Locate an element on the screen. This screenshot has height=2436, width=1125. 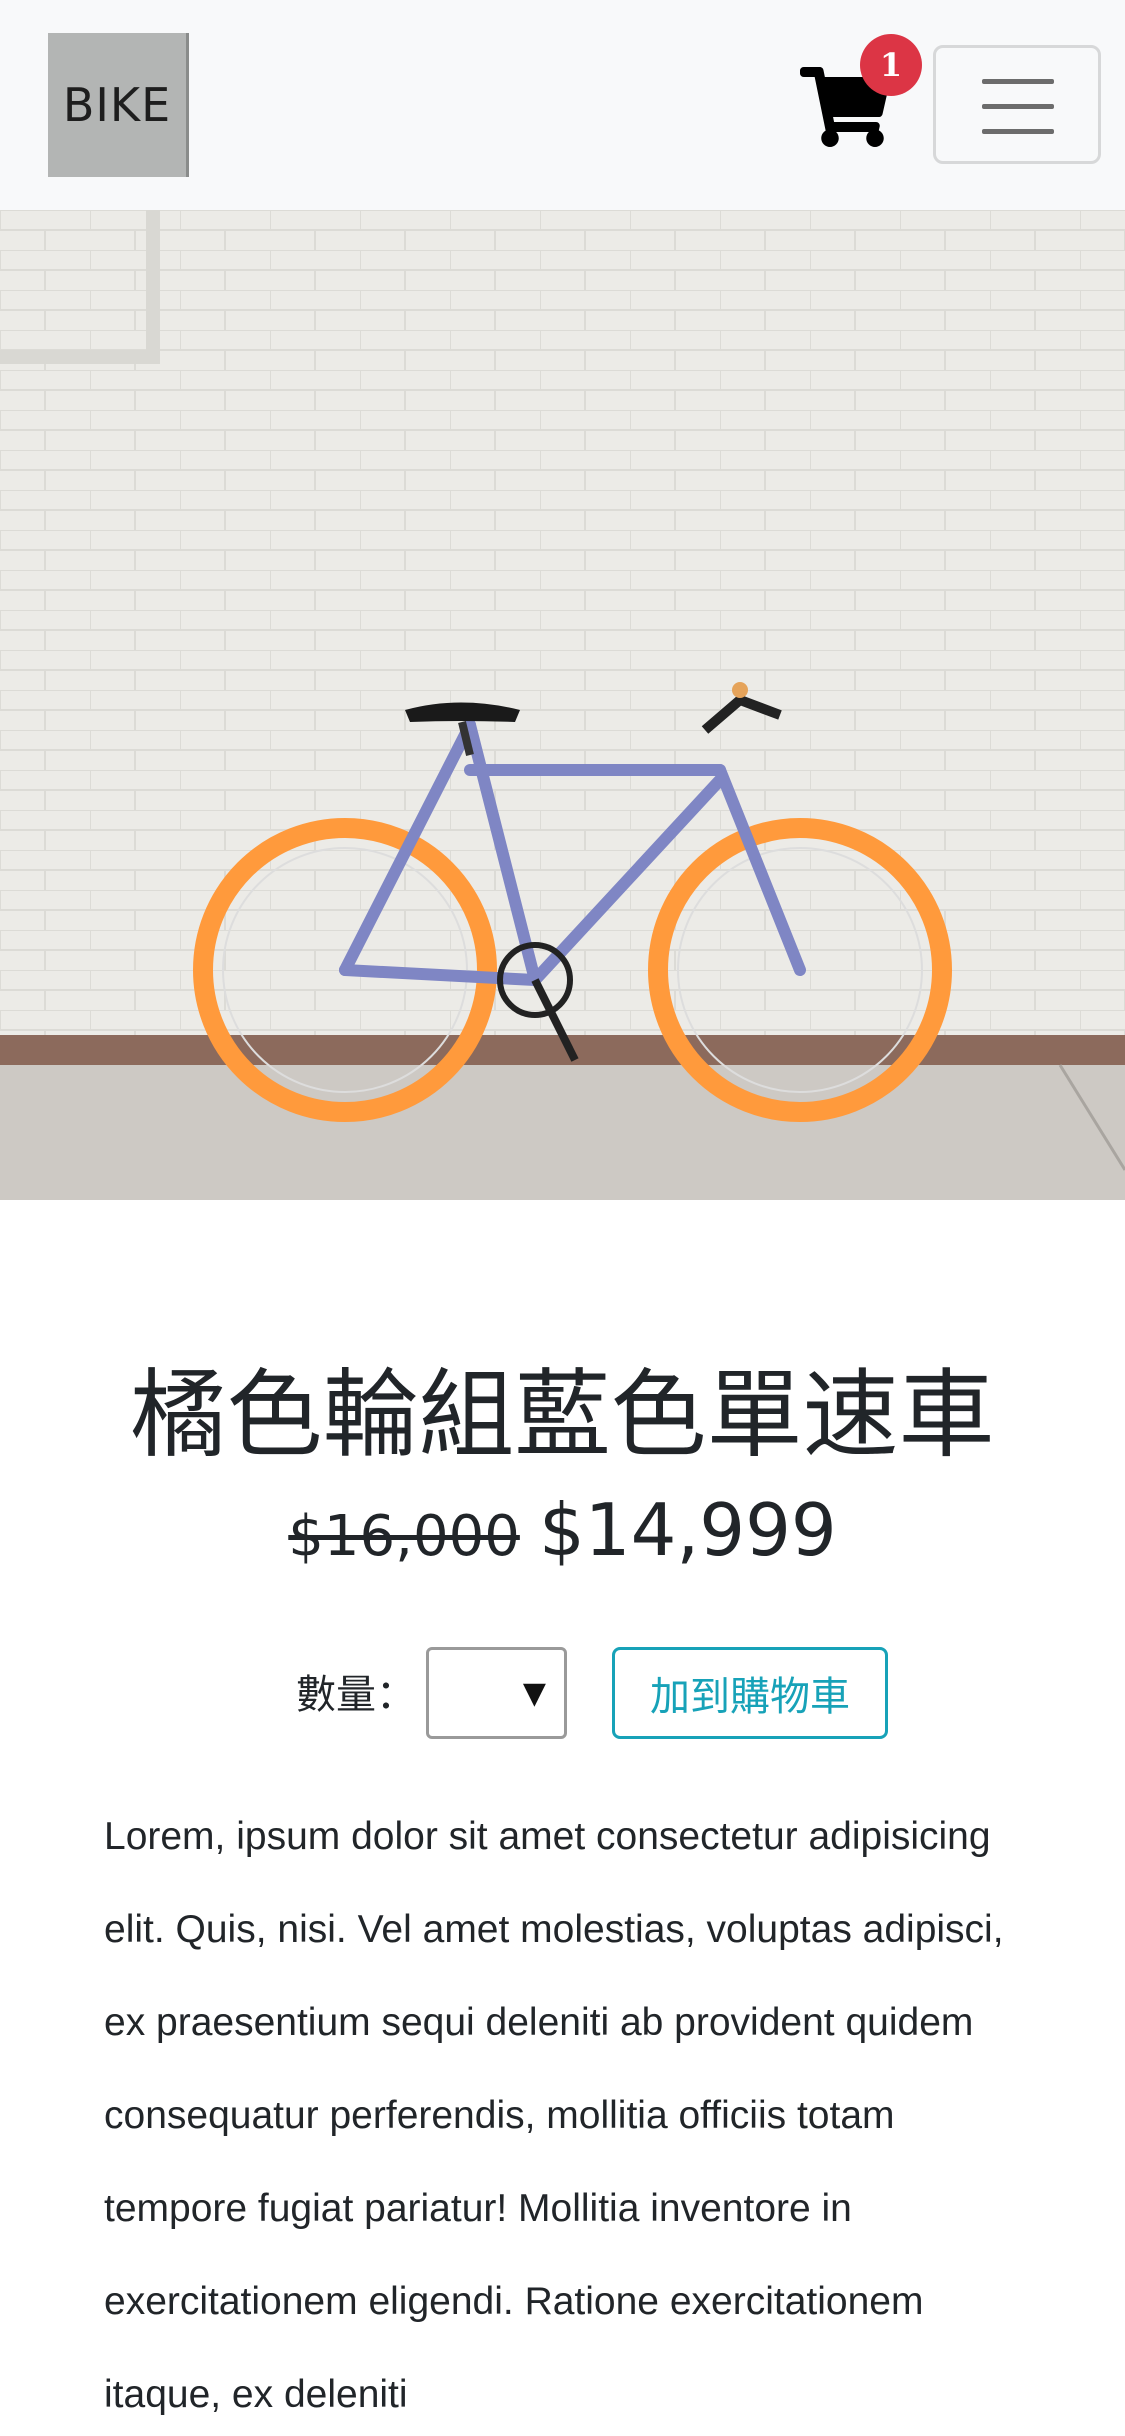
original-price: $16,000 is located at coordinates (404, 1536).